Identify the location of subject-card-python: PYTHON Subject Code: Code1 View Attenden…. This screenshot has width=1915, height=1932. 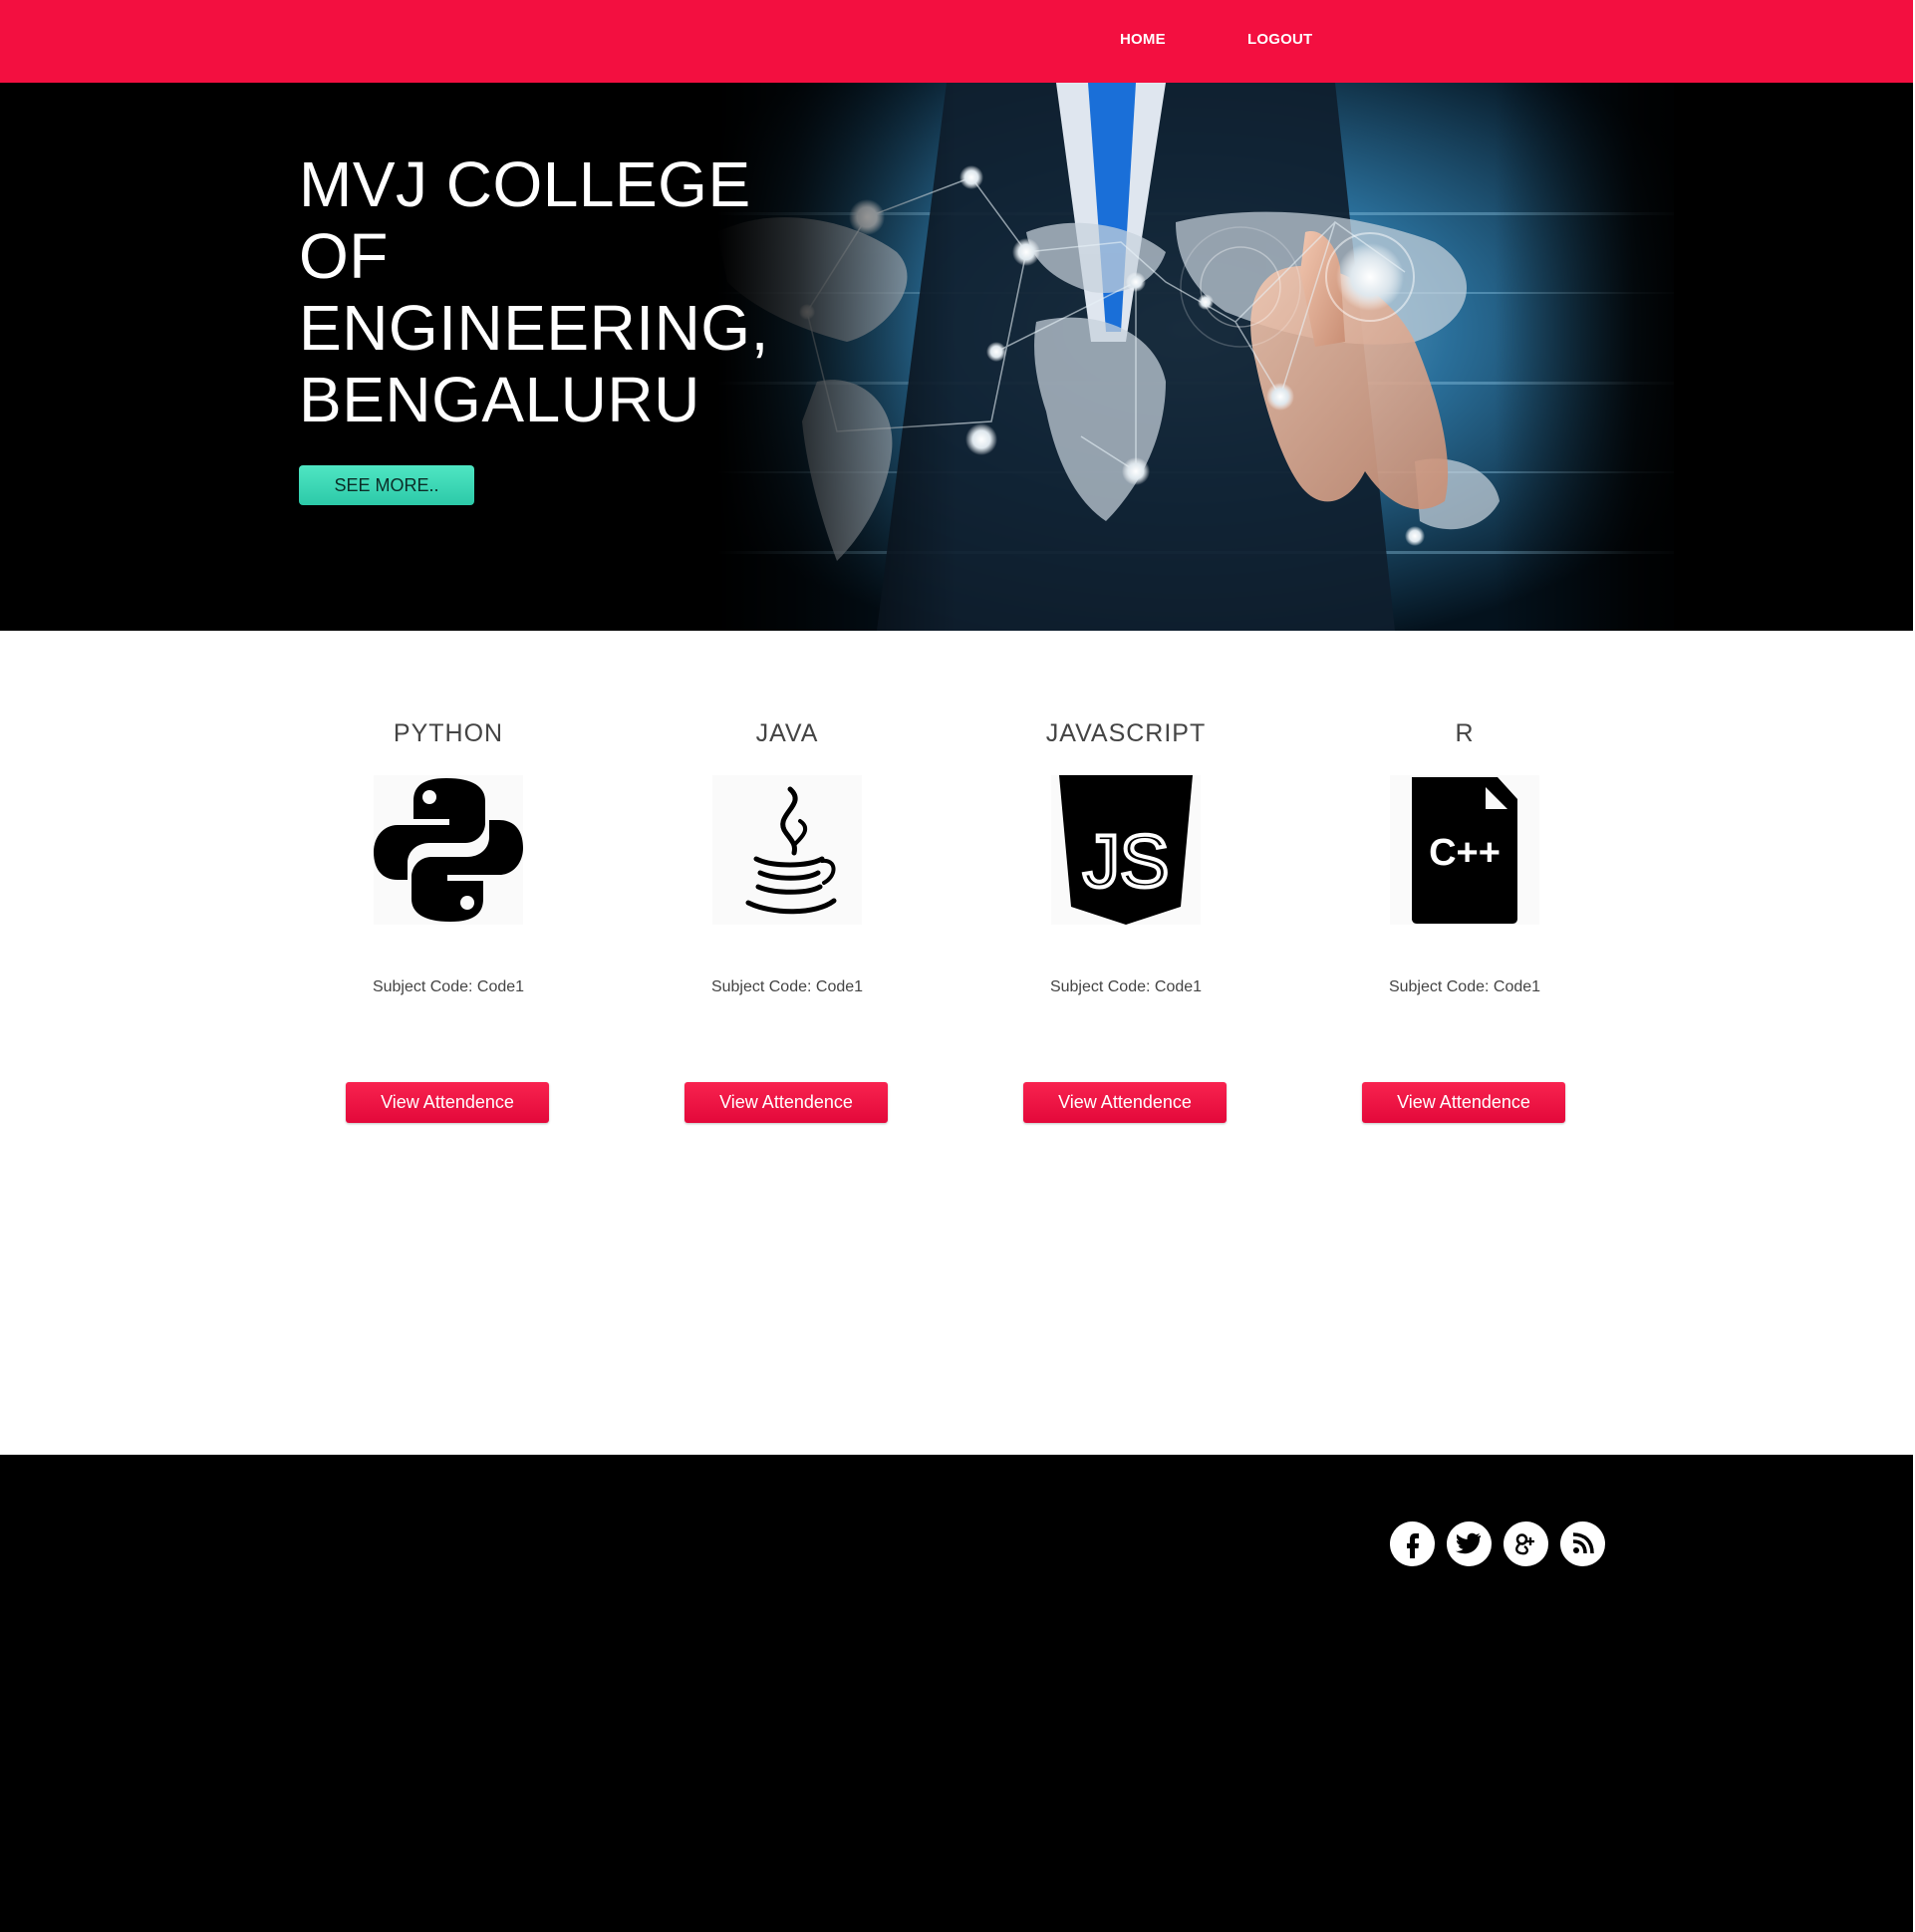
(448, 923).